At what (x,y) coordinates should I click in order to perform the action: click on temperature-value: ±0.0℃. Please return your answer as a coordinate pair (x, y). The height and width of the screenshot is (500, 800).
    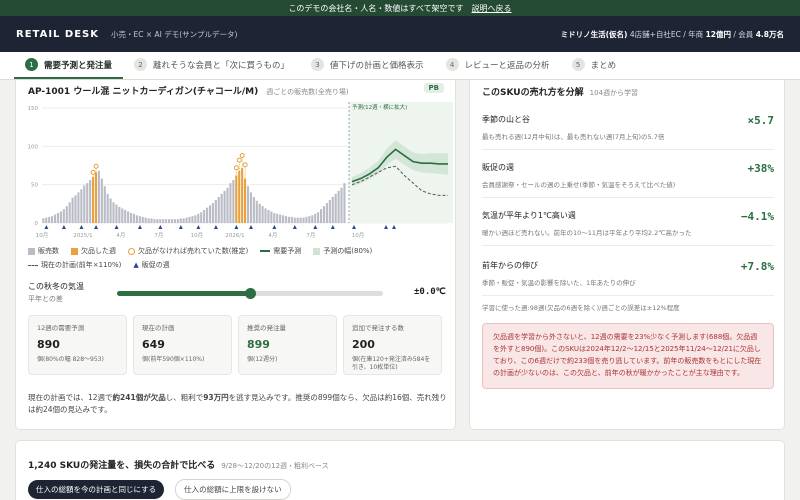
    Looking at the image, I should click on (430, 292).